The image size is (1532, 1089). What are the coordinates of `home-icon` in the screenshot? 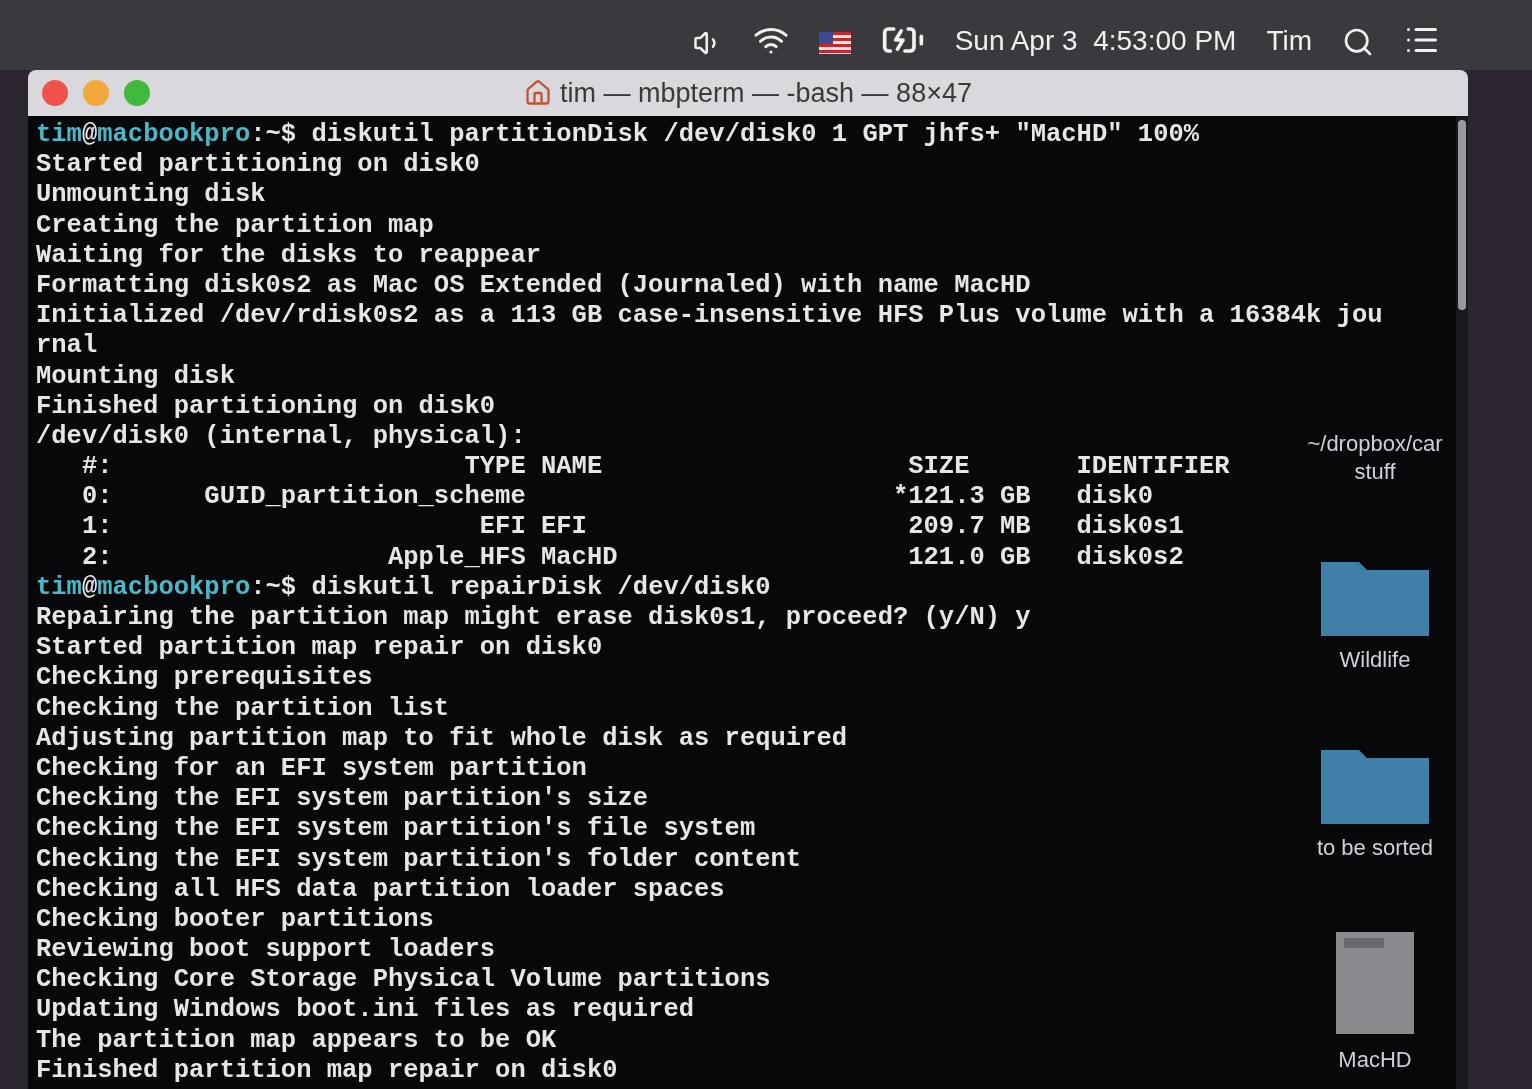 It's located at (538, 93).